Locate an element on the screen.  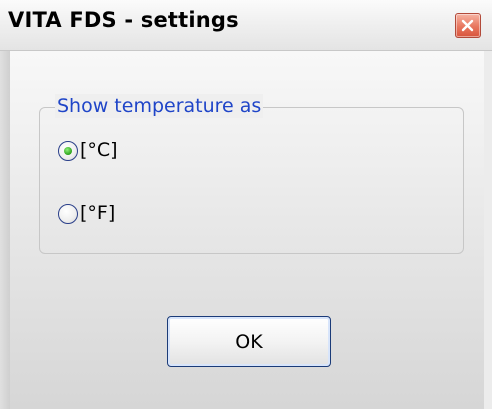
groupbox-label: Show temperature as is located at coordinates (159, 106).